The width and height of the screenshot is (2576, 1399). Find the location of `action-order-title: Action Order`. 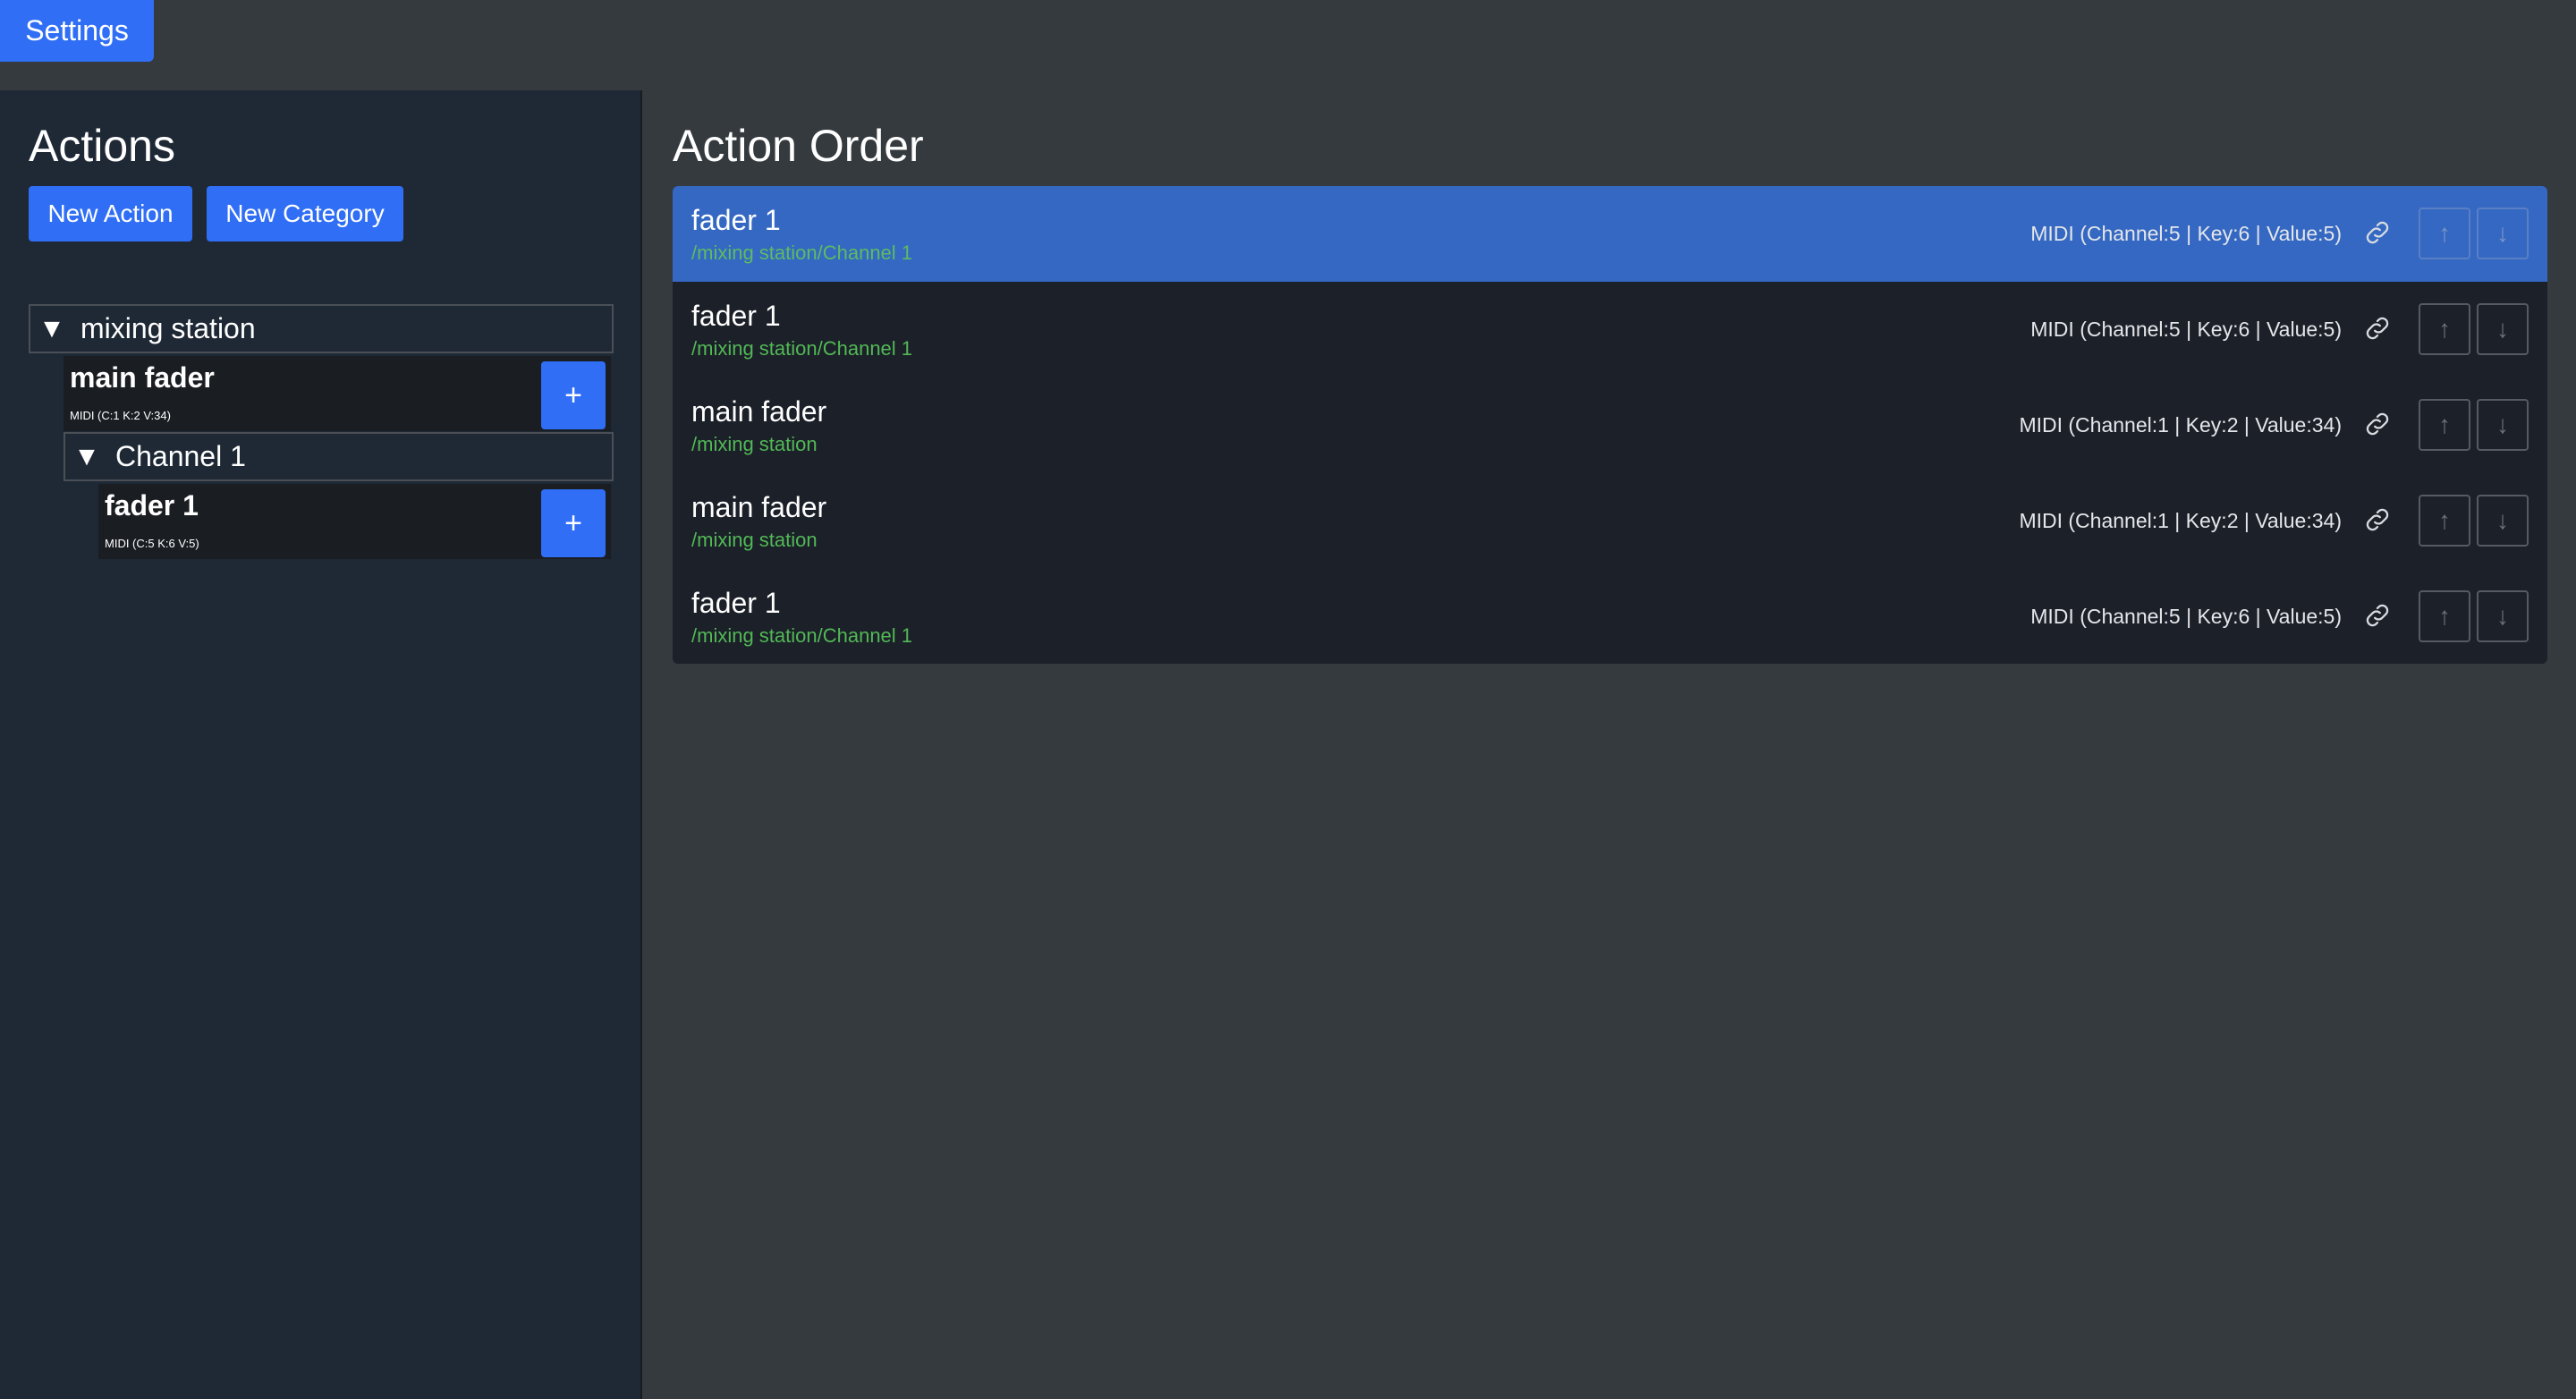

action-order-title: Action Order is located at coordinates (798, 146).